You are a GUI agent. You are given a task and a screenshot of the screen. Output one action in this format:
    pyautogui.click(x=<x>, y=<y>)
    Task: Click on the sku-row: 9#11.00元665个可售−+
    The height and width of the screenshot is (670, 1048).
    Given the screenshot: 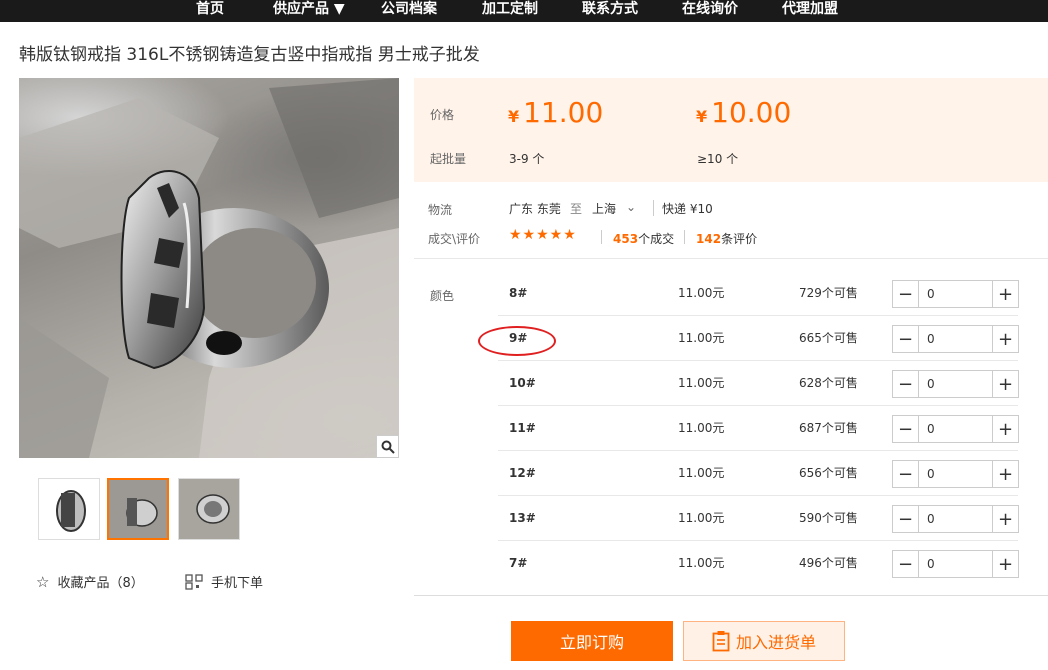 What is the action you would take?
    pyautogui.click(x=758, y=338)
    